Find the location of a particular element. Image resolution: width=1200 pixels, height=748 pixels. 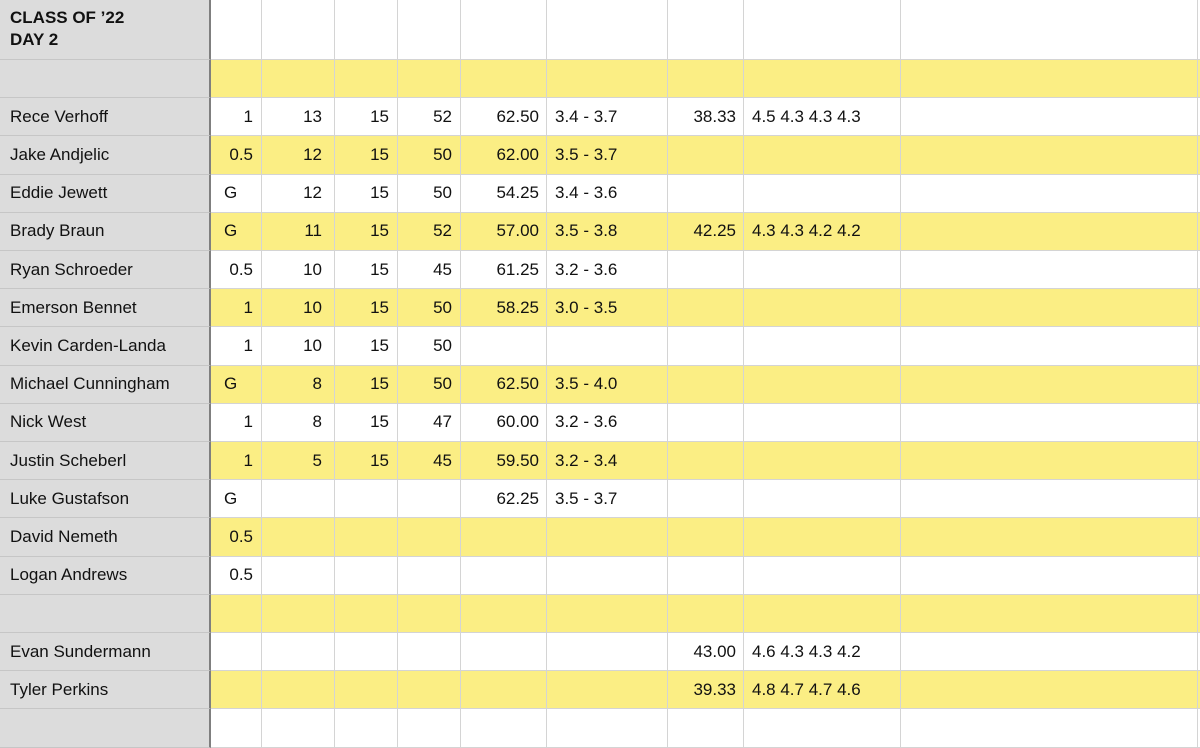

player-name-cell: Evan Sundermann is located at coordinates (105, 652).